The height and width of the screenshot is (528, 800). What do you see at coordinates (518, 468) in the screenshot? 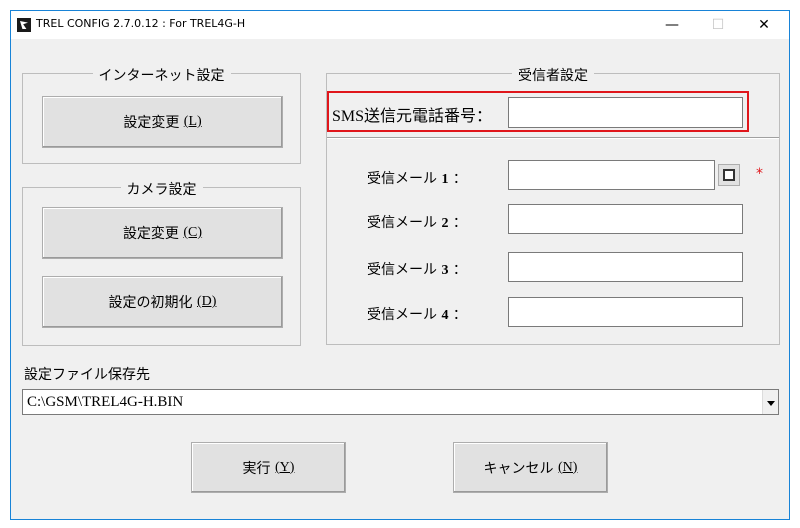
I see `cancel-label: キャンセル` at bounding box center [518, 468].